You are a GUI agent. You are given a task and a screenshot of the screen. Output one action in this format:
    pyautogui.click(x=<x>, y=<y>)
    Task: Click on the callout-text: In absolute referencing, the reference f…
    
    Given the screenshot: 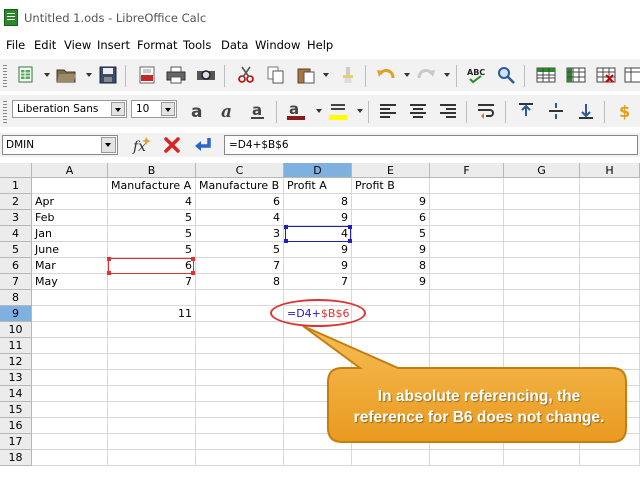 What is the action you would take?
    pyautogui.click(x=479, y=407)
    